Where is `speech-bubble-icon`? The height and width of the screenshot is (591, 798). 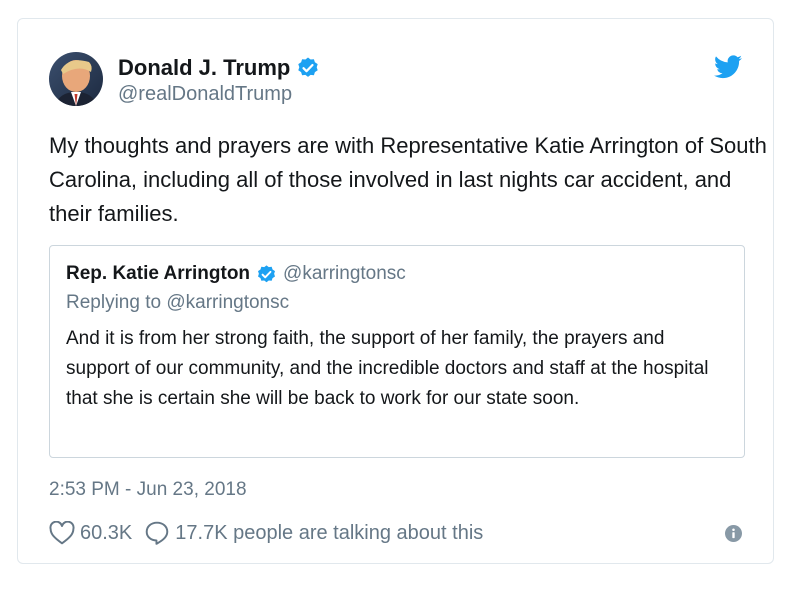 speech-bubble-icon is located at coordinates (157, 533).